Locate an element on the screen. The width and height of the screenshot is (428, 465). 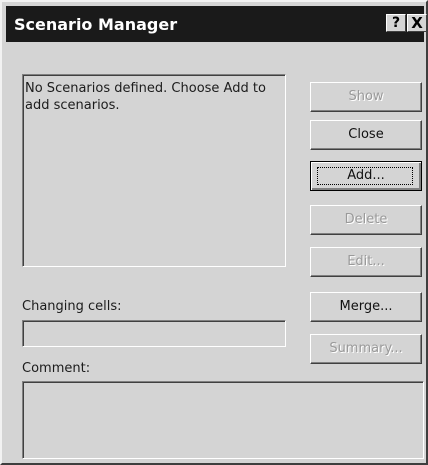
changing-cells-field is located at coordinates (154, 333).